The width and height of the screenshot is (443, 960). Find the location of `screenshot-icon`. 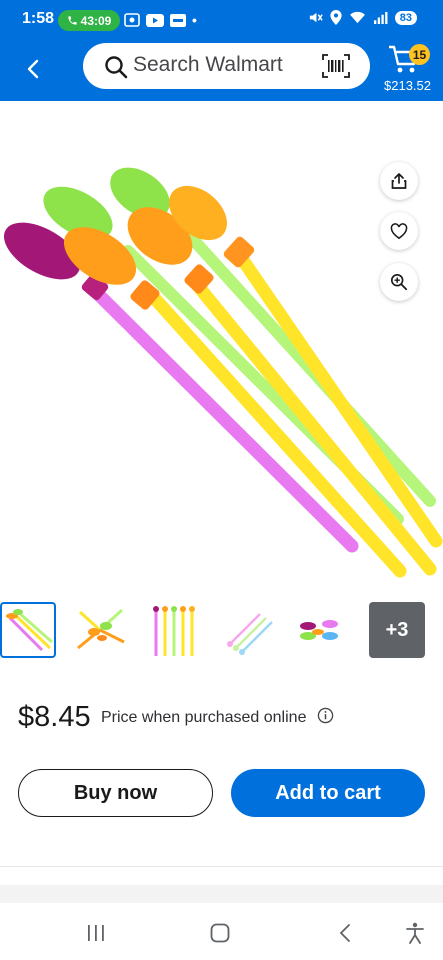

screenshot-icon is located at coordinates (132, 20).